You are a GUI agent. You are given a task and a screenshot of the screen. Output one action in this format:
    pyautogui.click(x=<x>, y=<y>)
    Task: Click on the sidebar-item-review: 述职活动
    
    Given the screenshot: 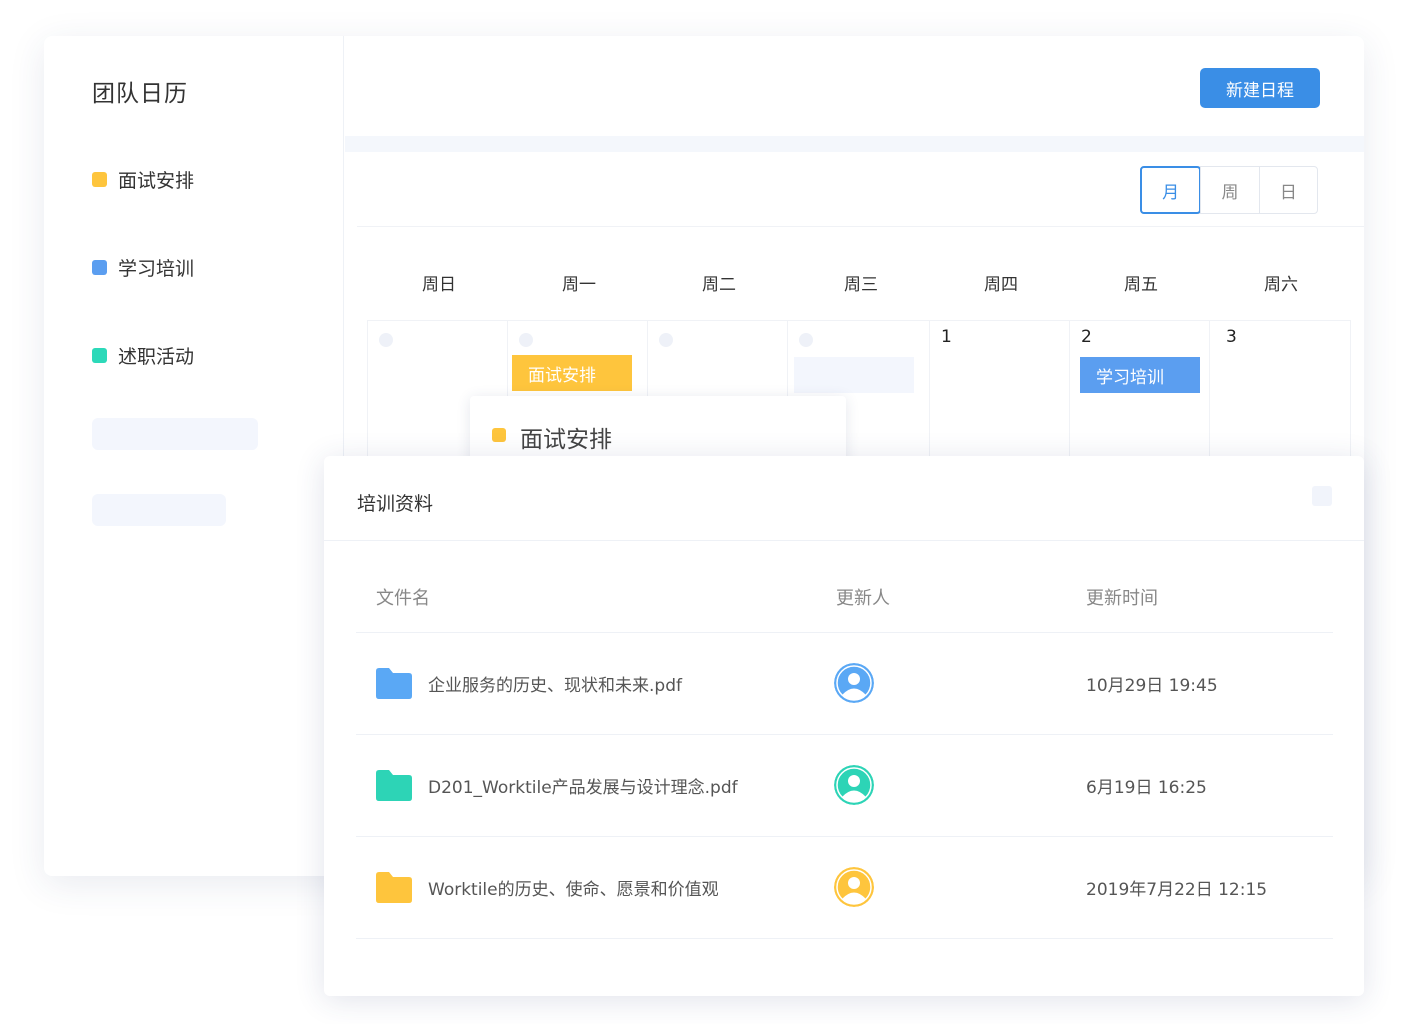 What is the action you would take?
    pyautogui.click(x=143, y=355)
    